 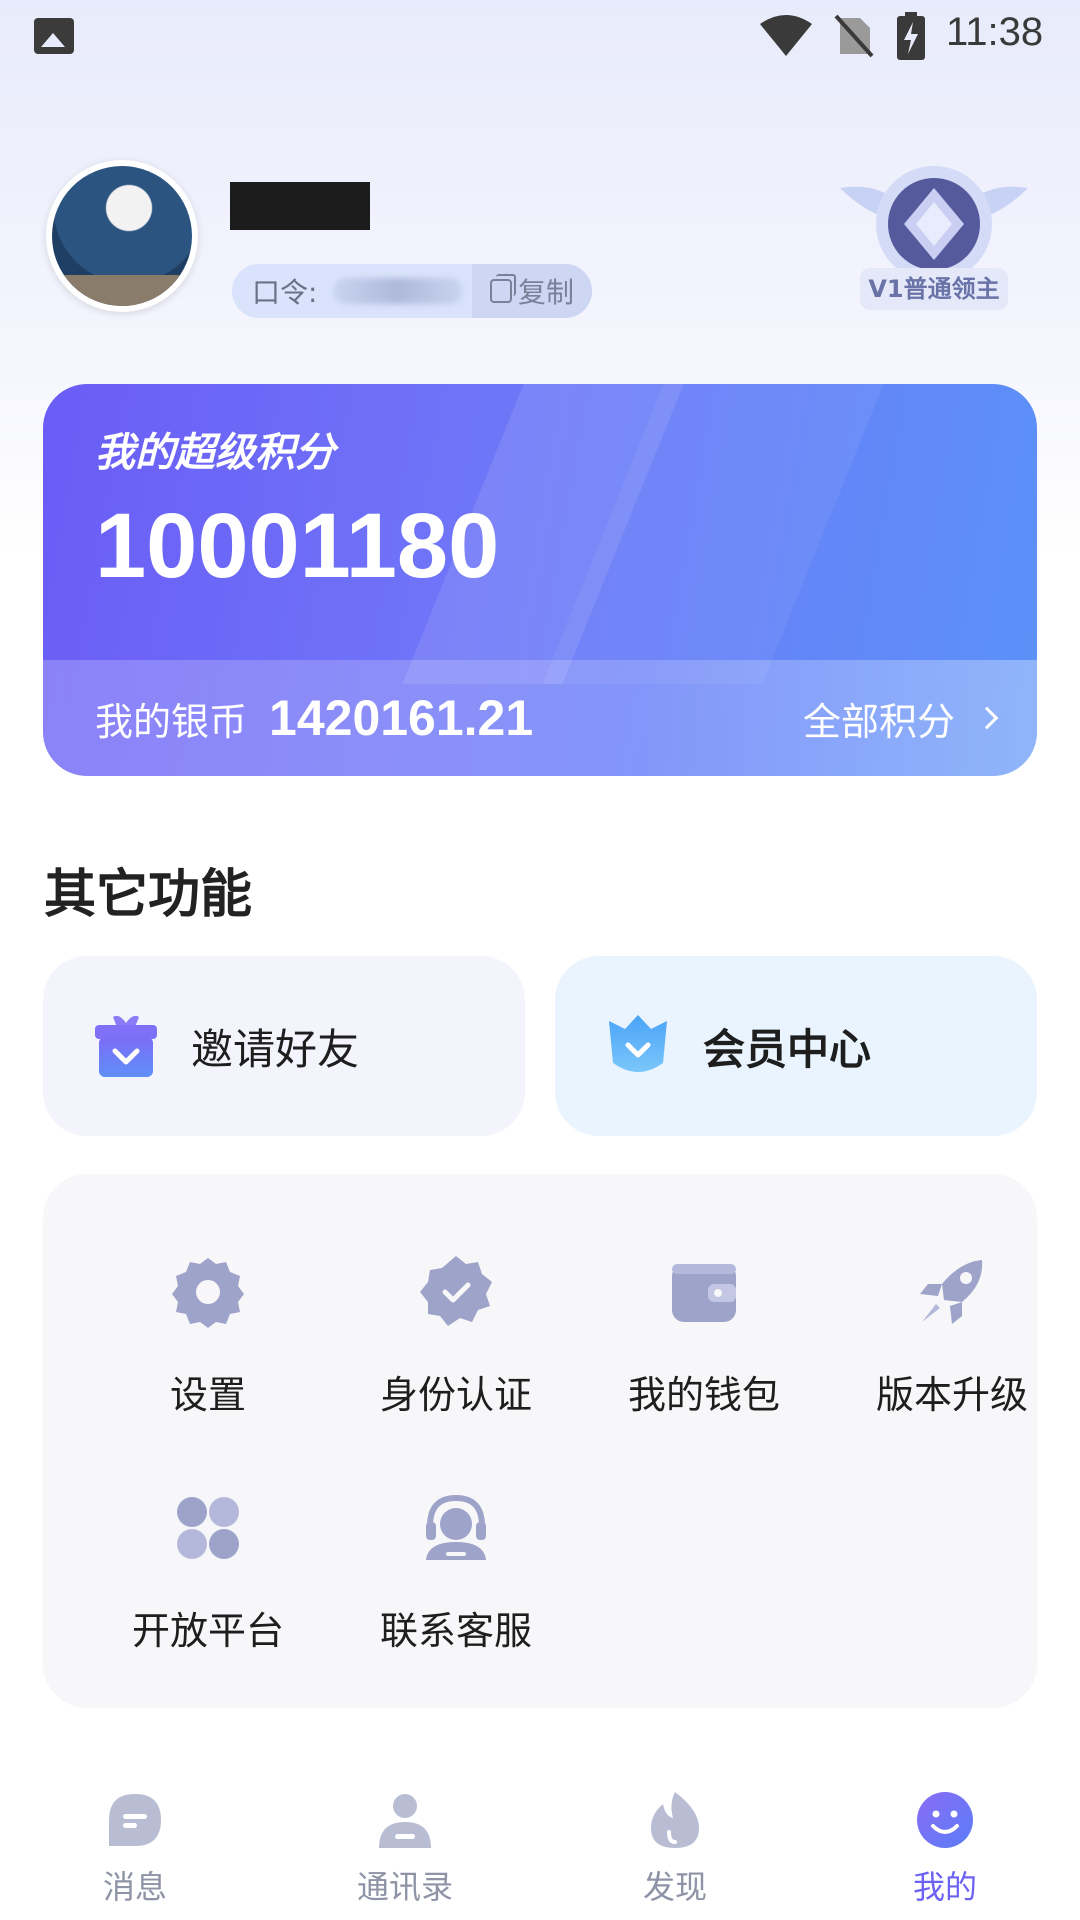 I want to click on battery-charging-icon, so click(x=911, y=36).